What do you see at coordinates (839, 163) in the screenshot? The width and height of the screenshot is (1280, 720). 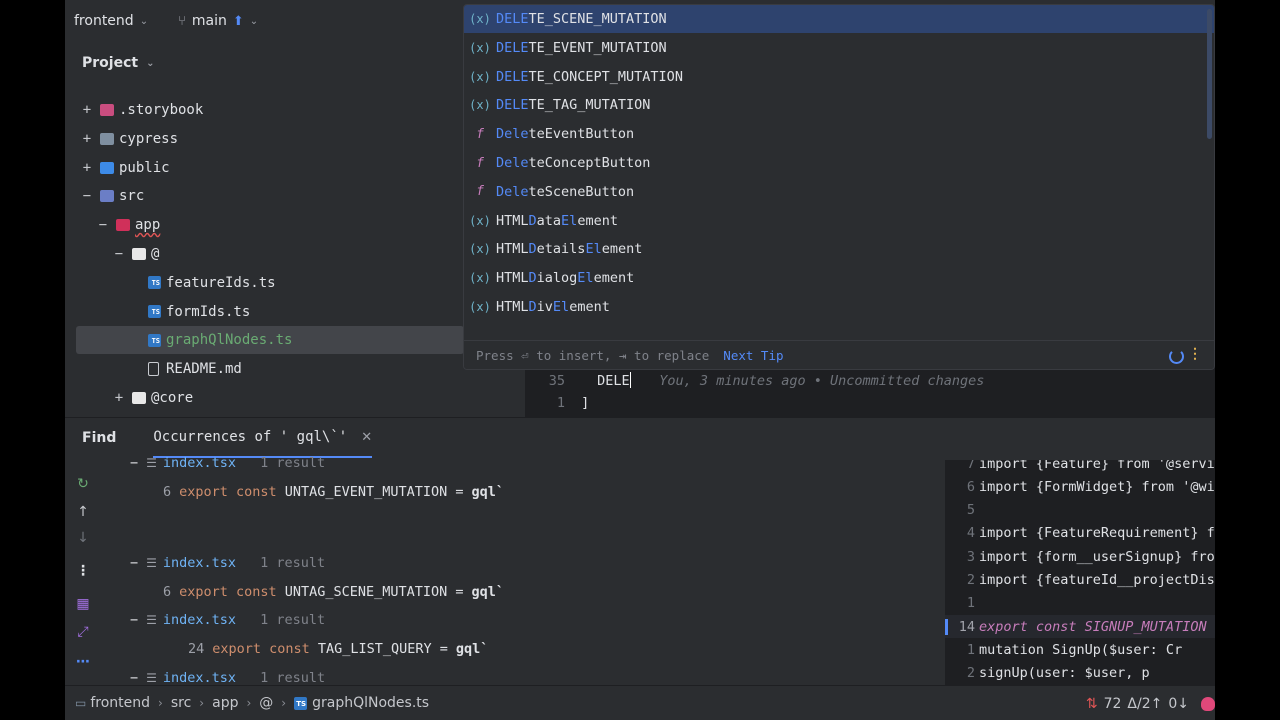 I see `completion-item: f DeleteConceptButton` at bounding box center [839, 163].